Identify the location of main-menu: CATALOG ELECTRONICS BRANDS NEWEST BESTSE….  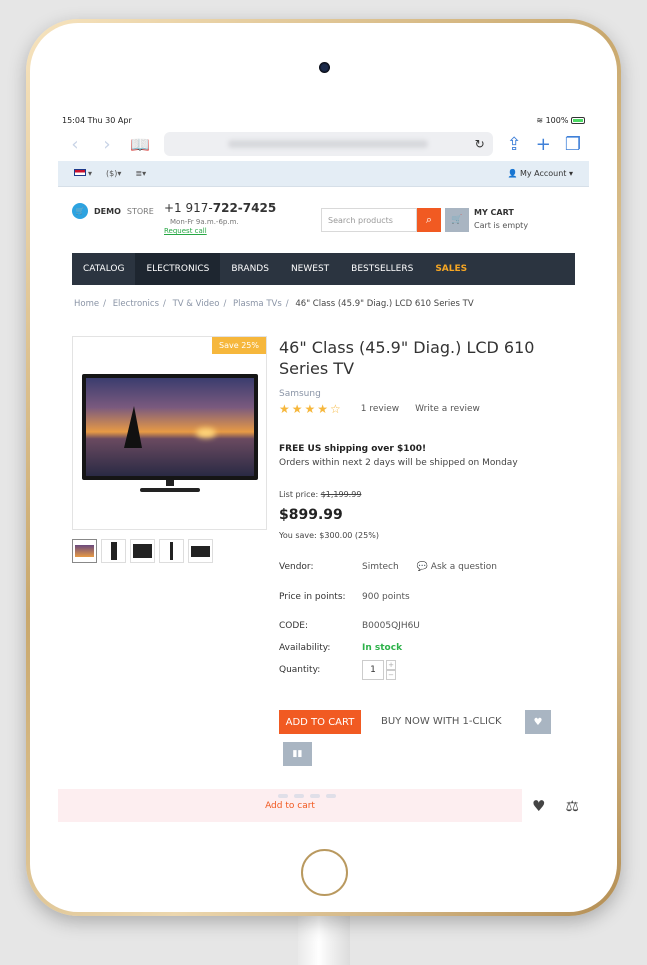
(323, 269).